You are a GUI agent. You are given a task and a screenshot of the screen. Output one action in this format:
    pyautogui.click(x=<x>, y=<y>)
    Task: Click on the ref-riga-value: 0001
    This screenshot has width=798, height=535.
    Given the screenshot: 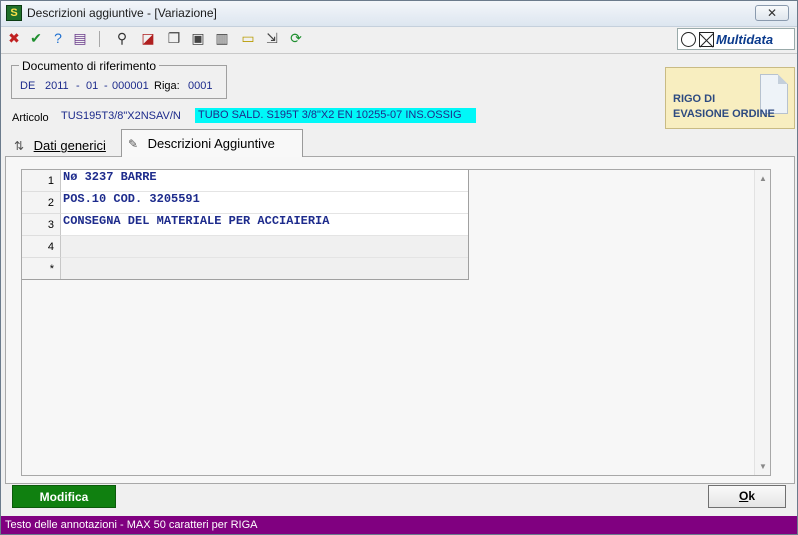 What is the action you would take?
    pyautogui.click(x=200, y=86)
    